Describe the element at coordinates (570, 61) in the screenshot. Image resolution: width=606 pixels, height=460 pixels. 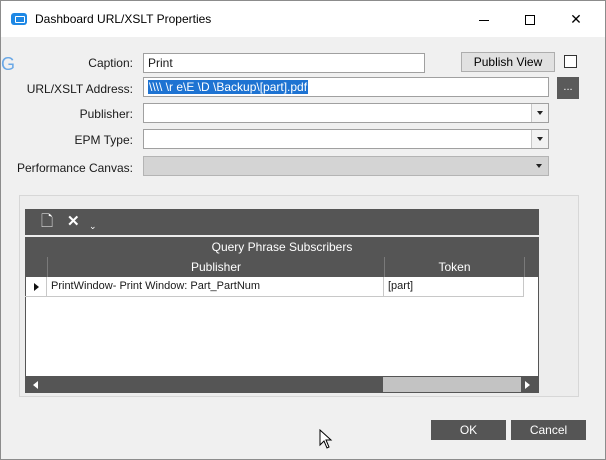
I see `publish-view-checkbox` at that location.